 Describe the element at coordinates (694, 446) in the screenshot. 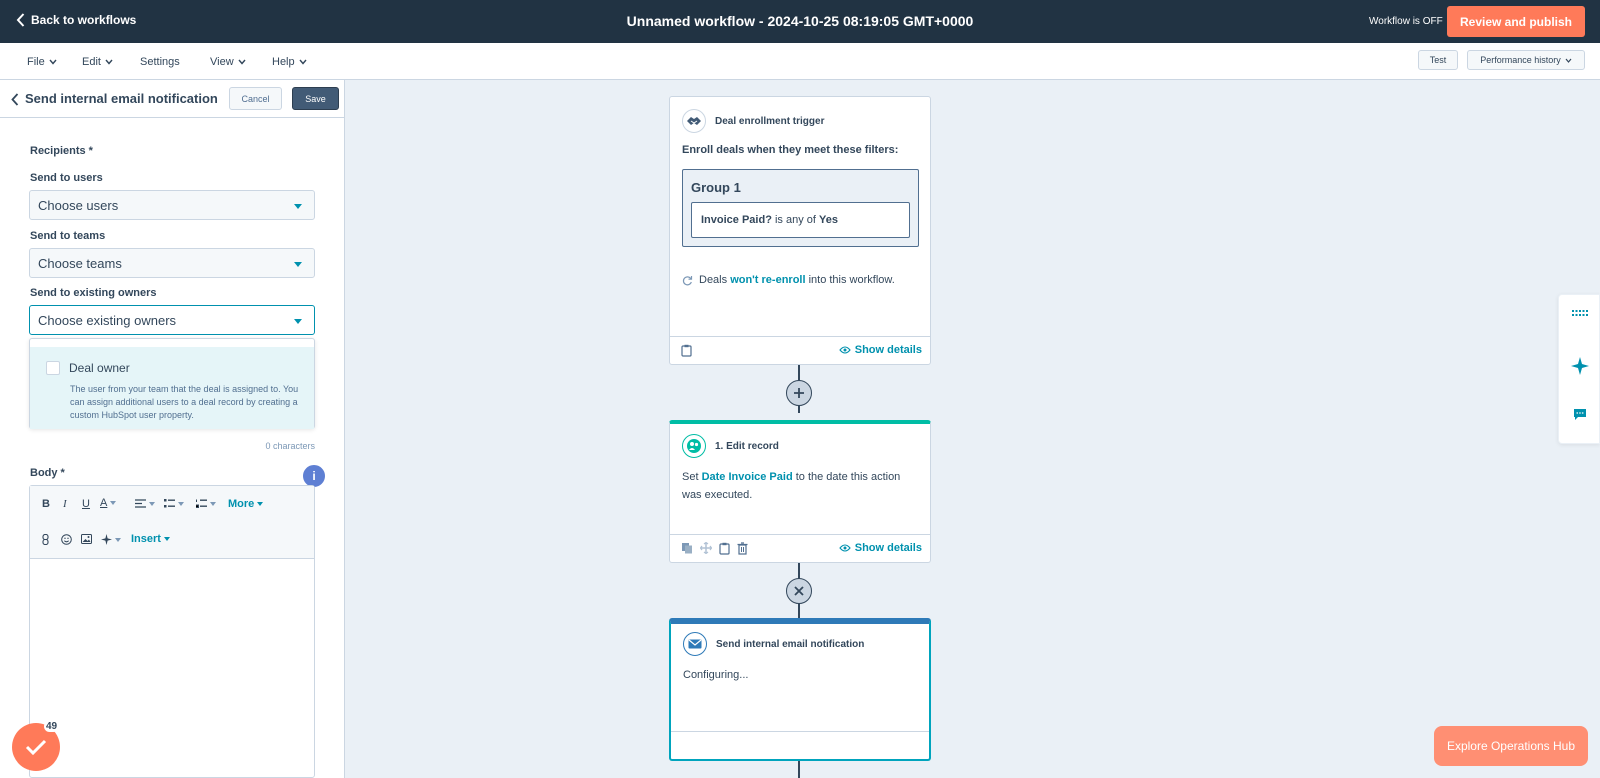

I see `people-icon` at that location.